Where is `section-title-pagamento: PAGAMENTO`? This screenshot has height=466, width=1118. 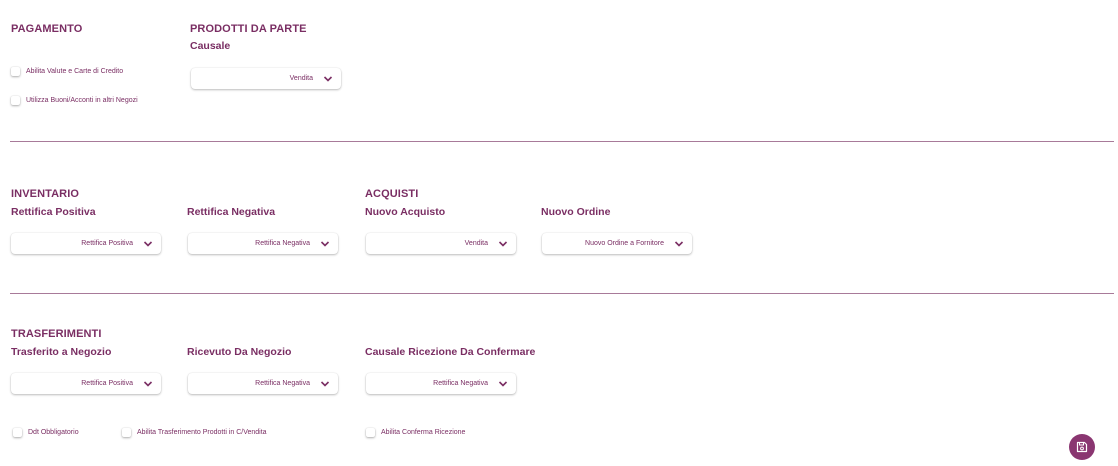
section-title-pagamento: PAGAMENTO is located at coordinates (47, 29).